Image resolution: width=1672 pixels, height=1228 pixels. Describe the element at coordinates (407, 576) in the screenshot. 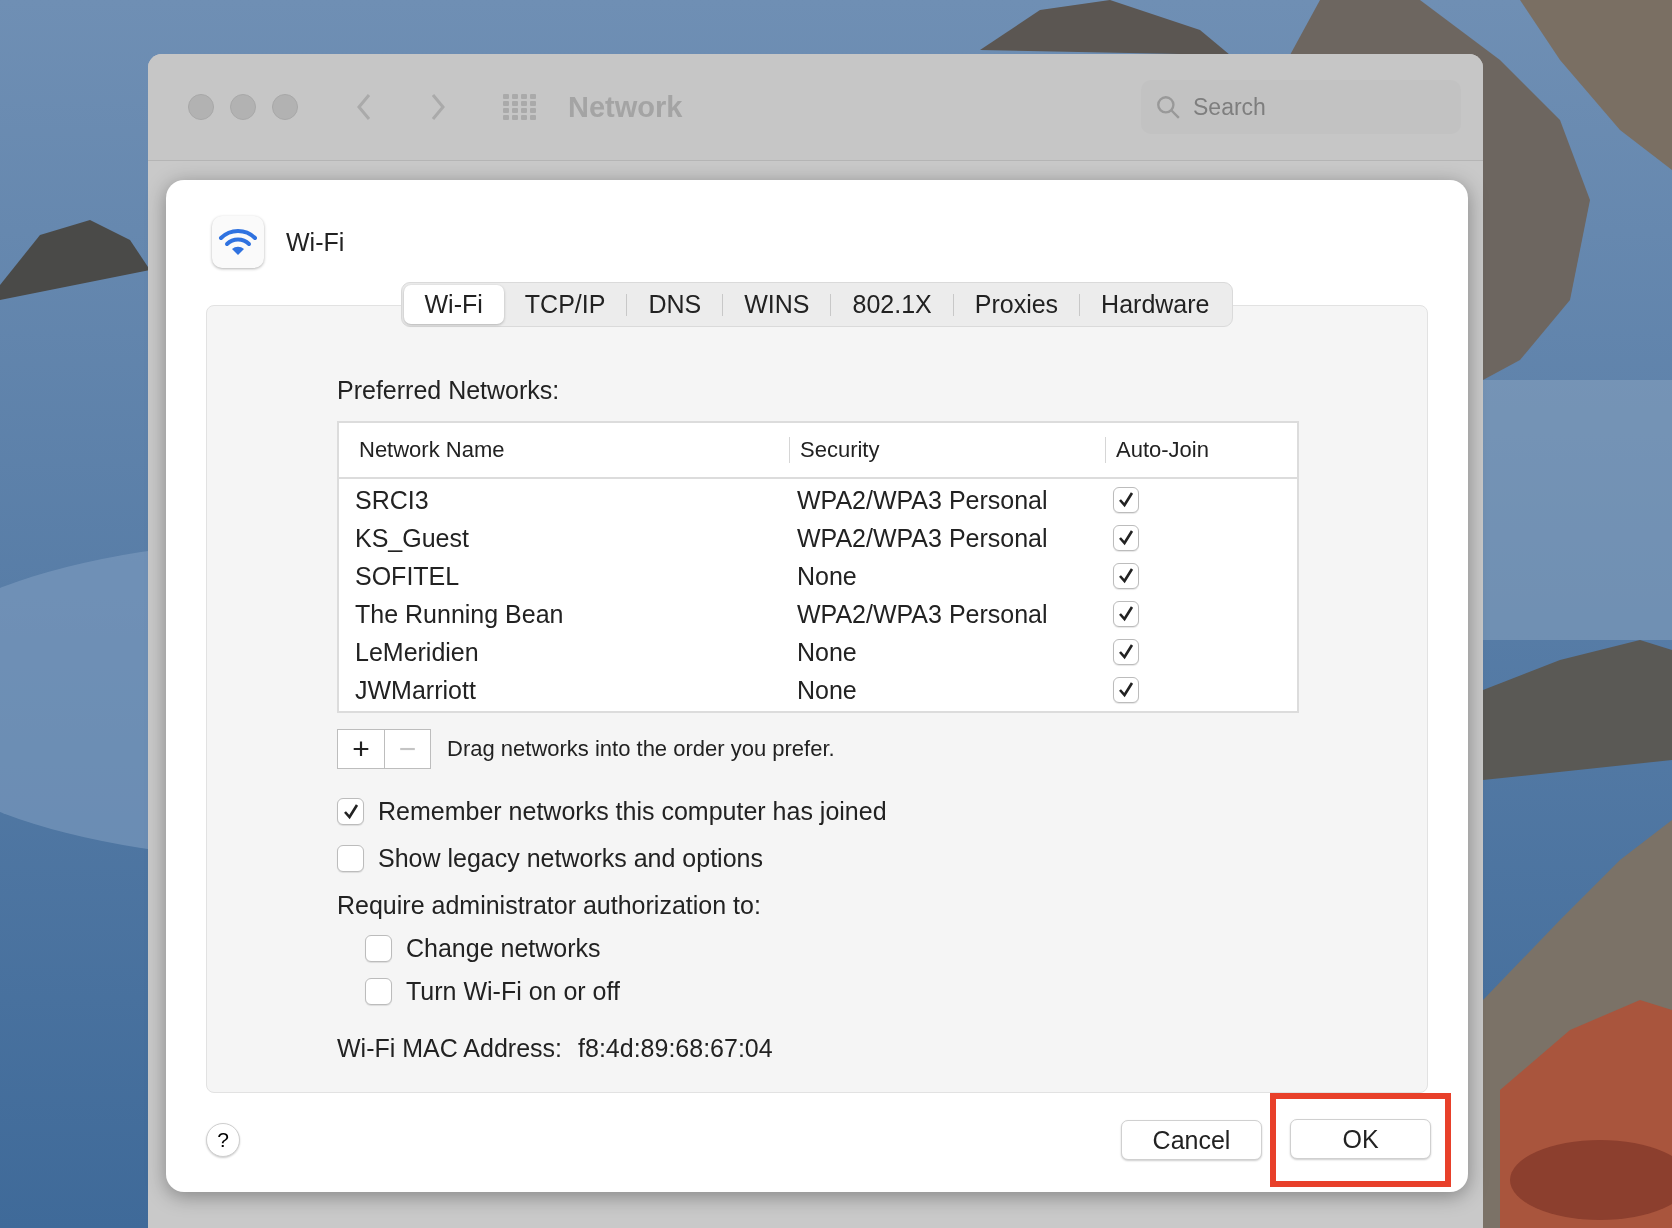

I see `table-cell-text: SOFITEL` at that location.